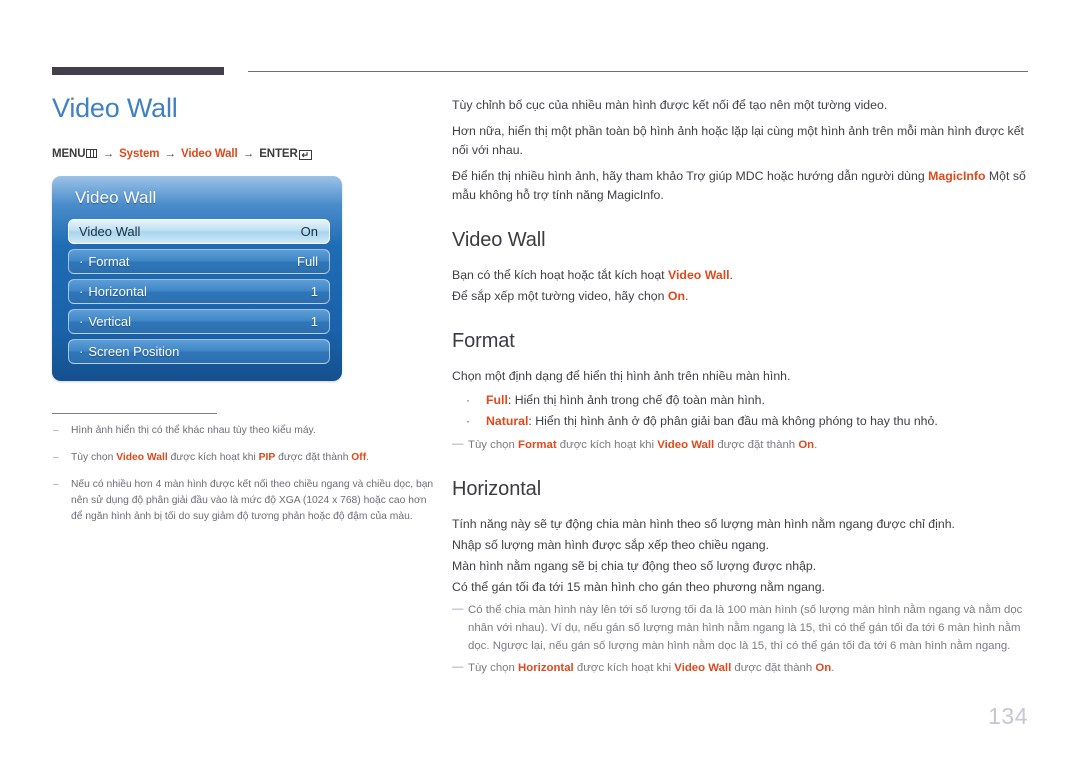 The image size is (1080, 763). I want to click on osd-row-label-text: Horizontal, so click(117, 291).